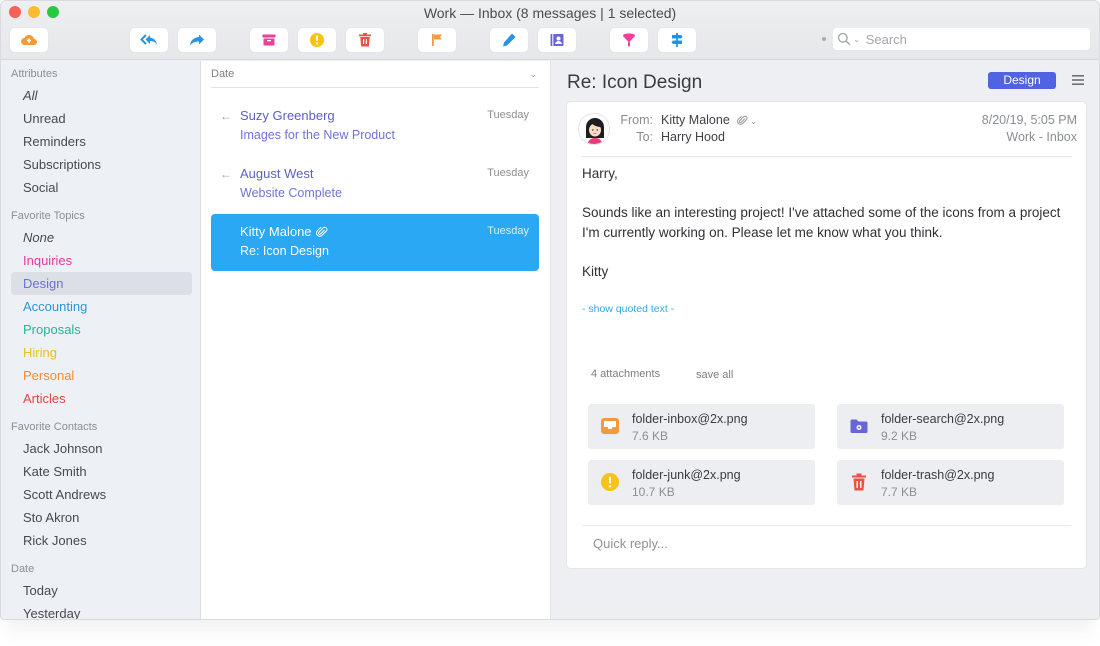 This screenshot has width=1100, height=646. Describe the element at coordinates (856, 39) in the screenshot. I see `search-options-chevron-icon: ⌄` at that location.